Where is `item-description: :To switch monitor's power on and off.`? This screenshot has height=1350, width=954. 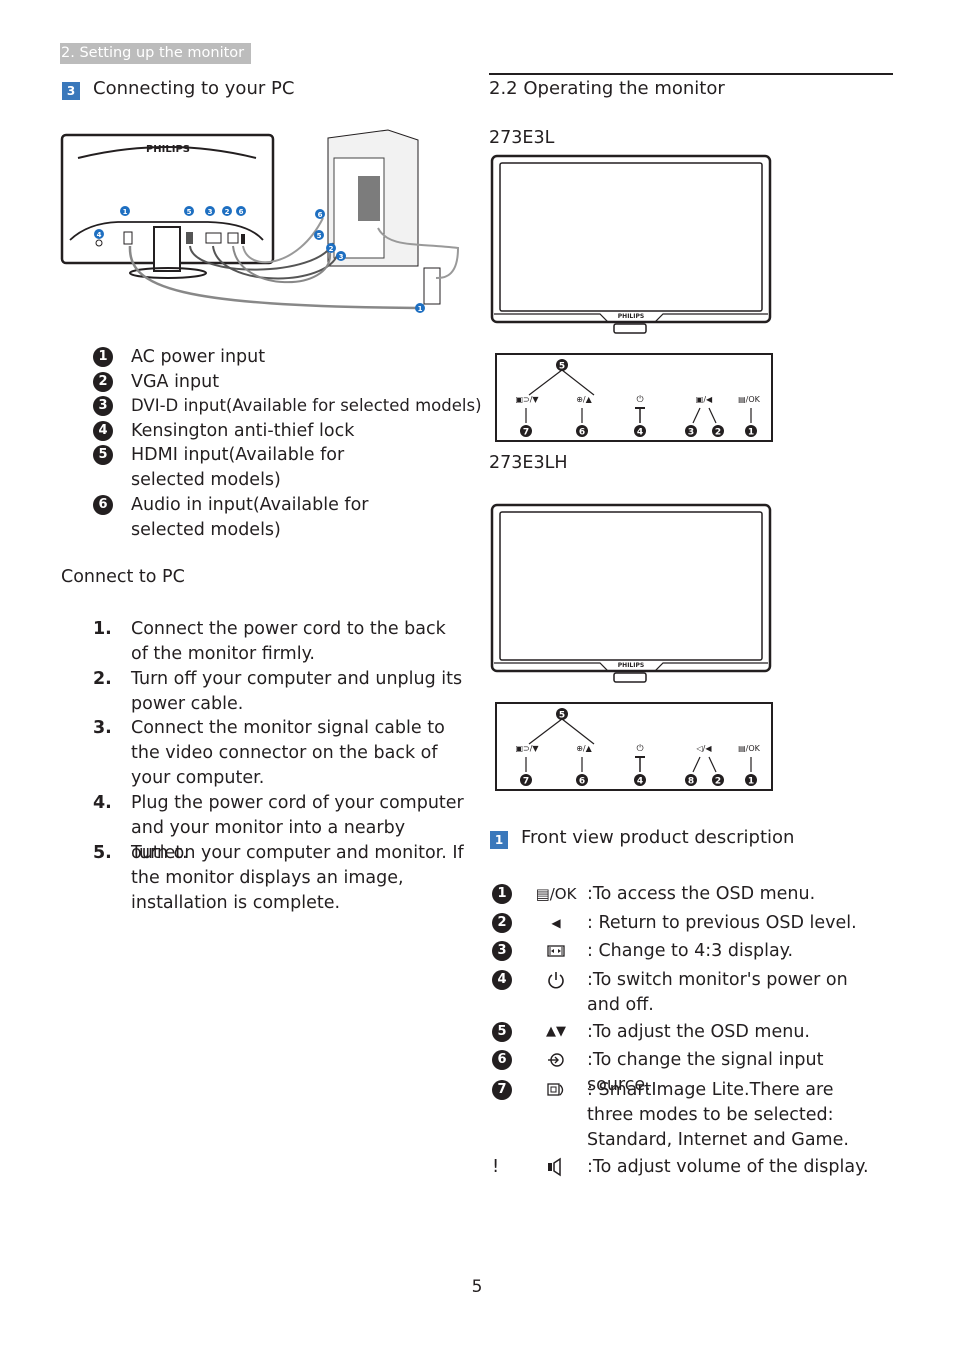
item-description: :To switch monitor's power on and off. is located at coordinates (717, 992).